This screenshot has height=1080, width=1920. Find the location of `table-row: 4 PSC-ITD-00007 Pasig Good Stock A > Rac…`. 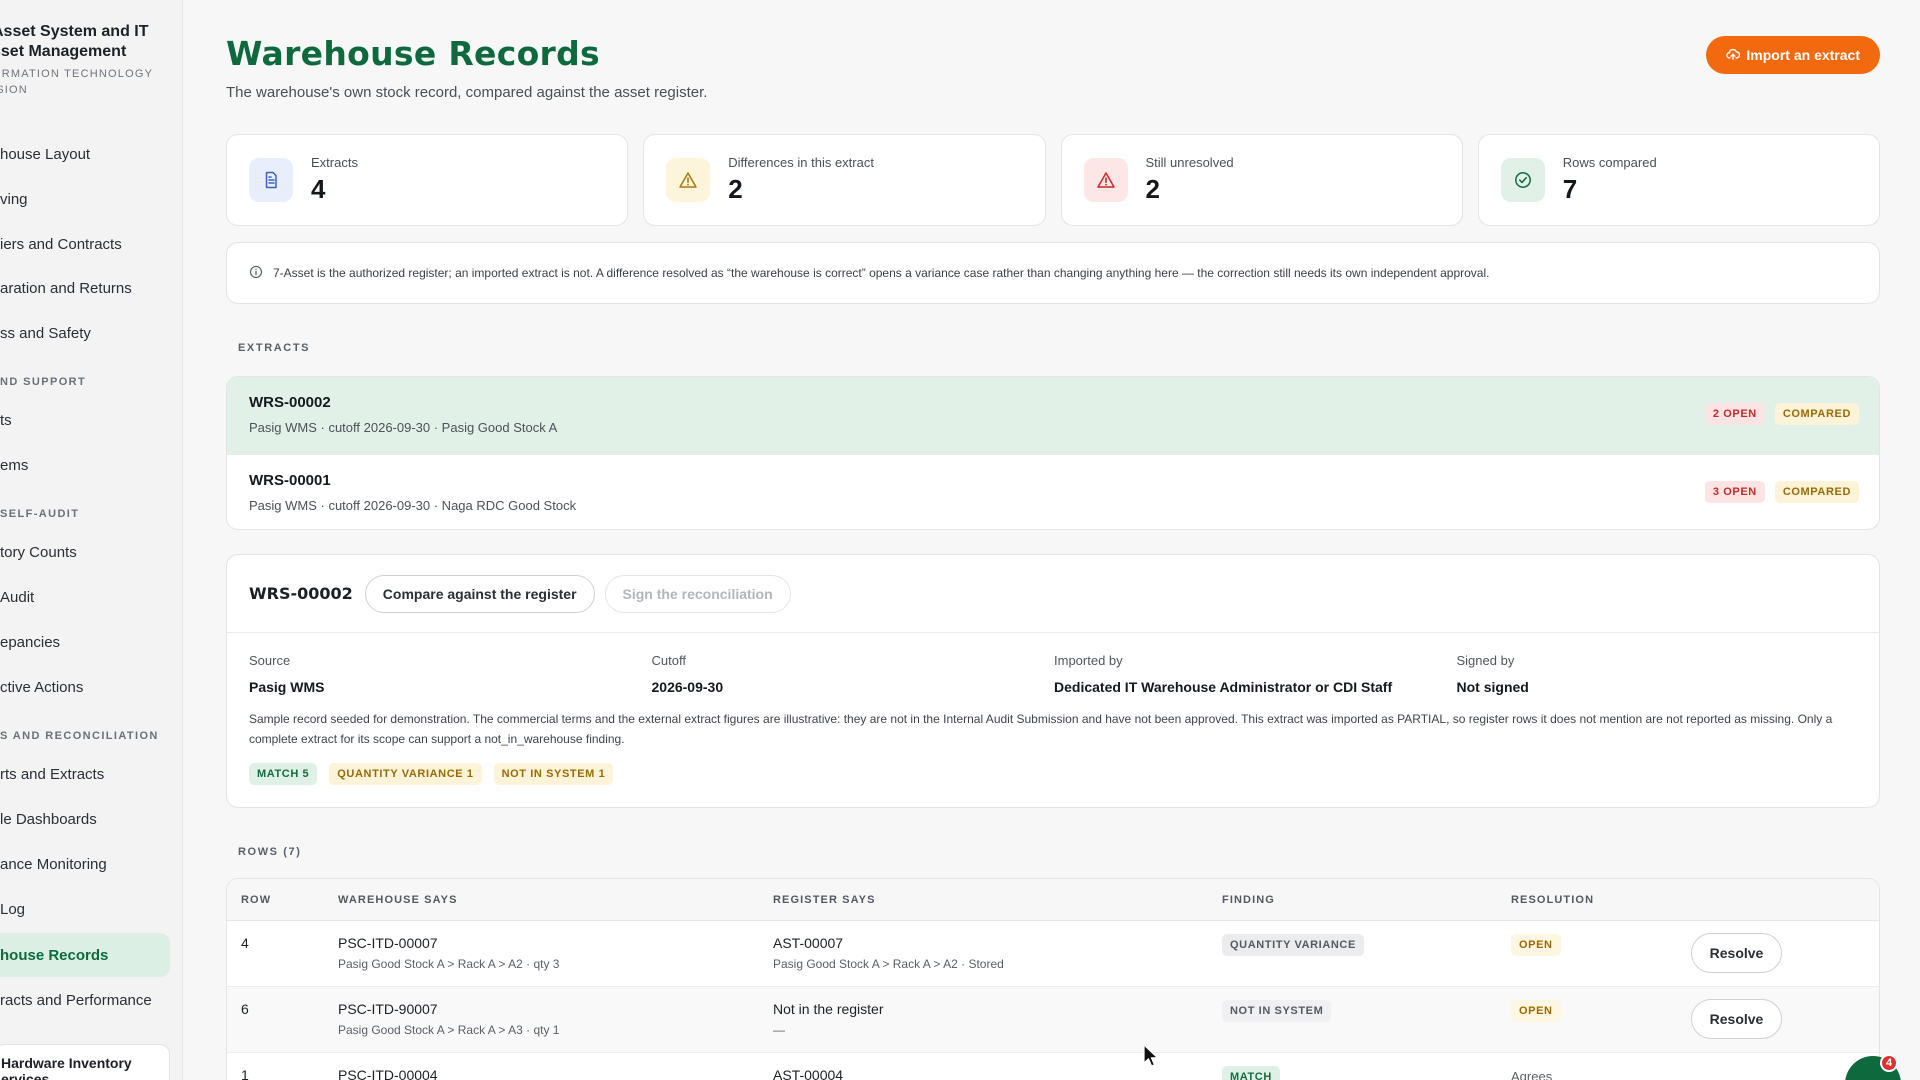

table-row: 4 PSC-ITD-00007 Pasig Good Stock A > Rac… is located at coordinates (1053, 954).